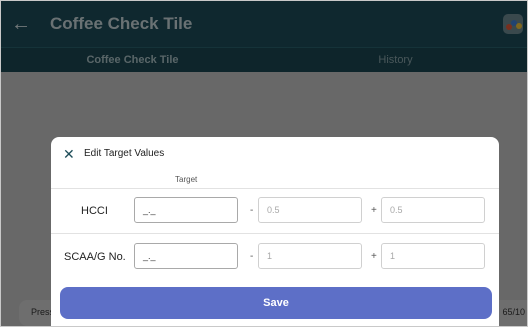 The height and width of the screenshot is (327, 528). What do you see at coordinates (186, 210) in the screenshot?
I see `hcci-target-input: _._` at bounding box center [186, 210].